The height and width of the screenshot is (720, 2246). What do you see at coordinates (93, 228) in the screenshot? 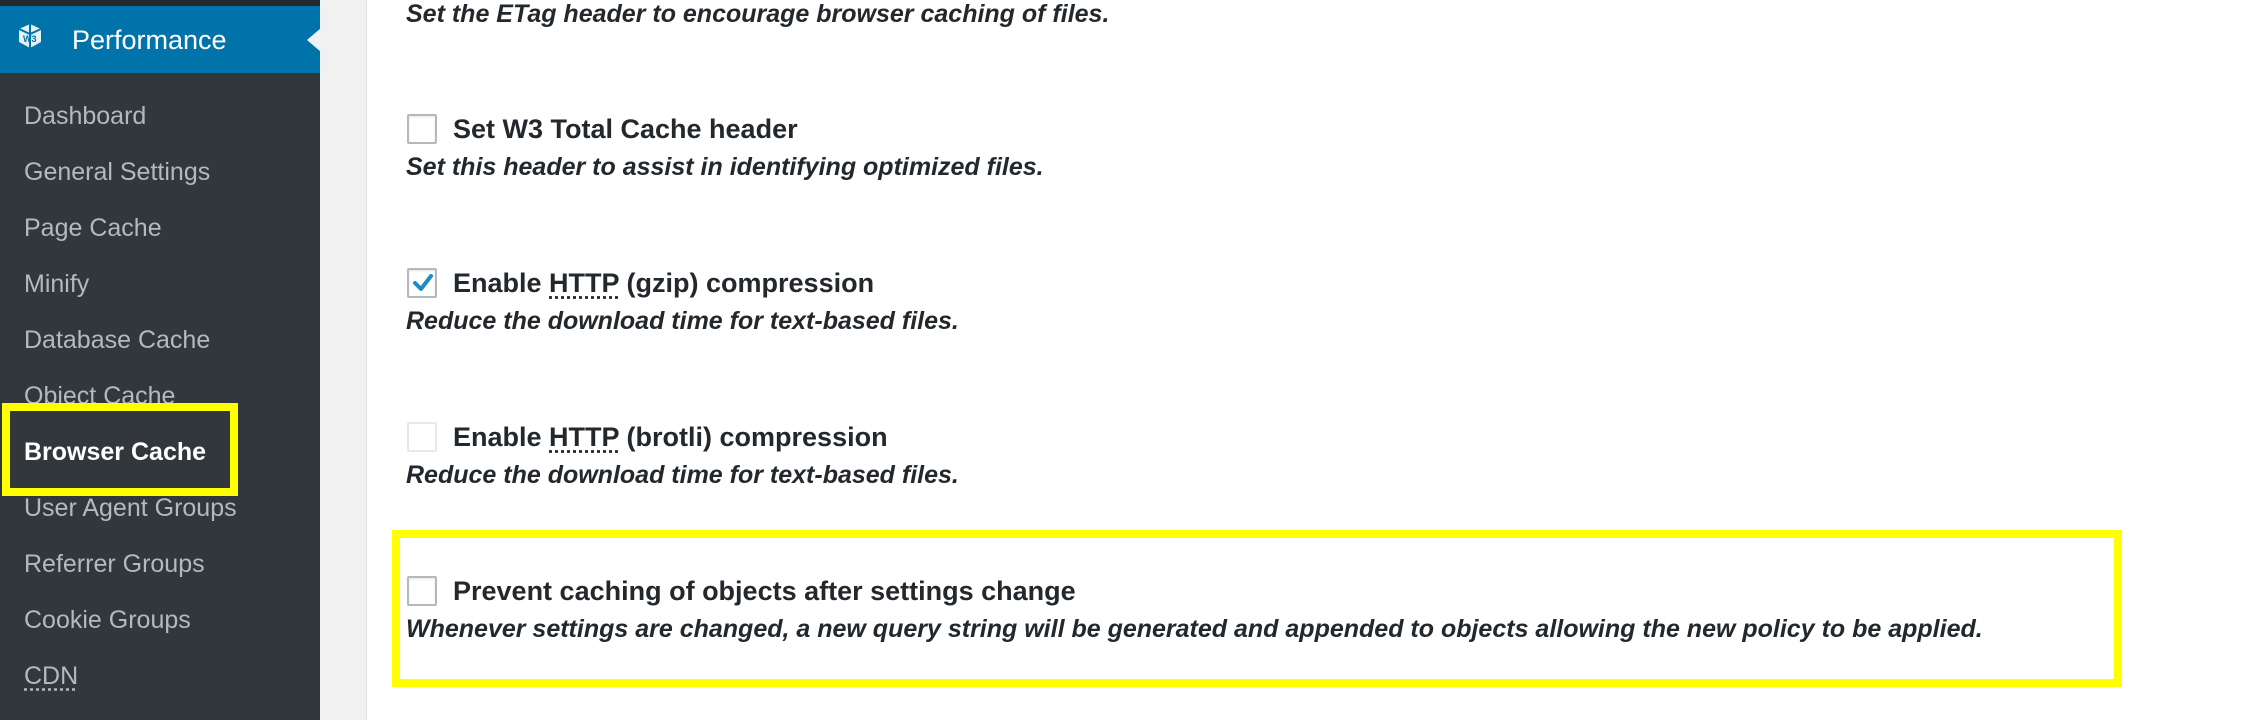
I see `sidebar-item-page-cache: Page Cache` at bounding box center [93, 228].